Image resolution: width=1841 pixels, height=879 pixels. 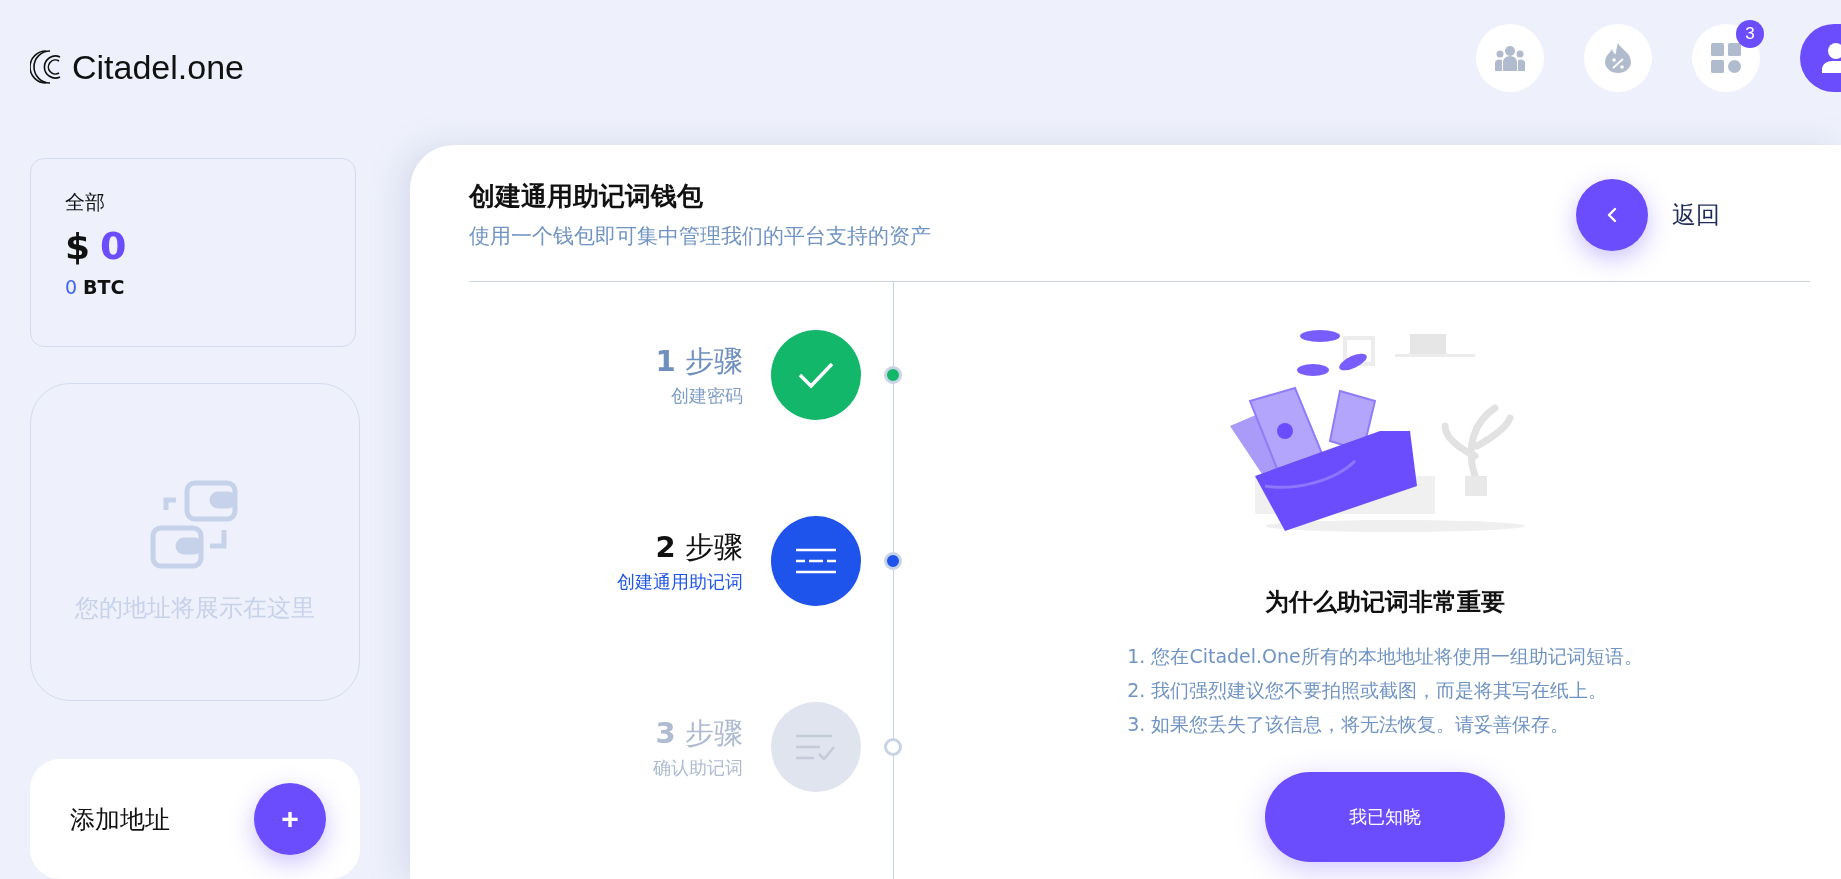 What do you see at coordinates (586, 196) in the screenshot?
I see `panel-title: 创建通用助记词钱包` at bounding box center [586, 196].